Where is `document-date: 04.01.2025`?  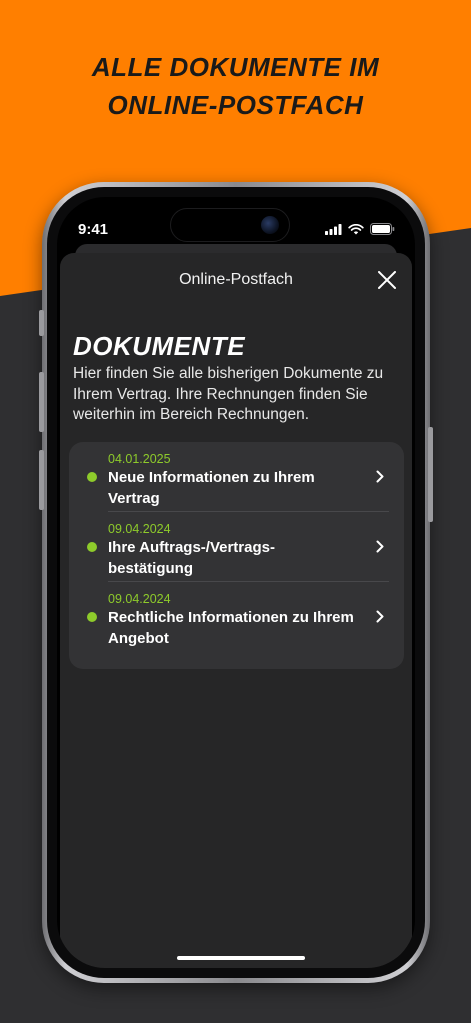 document-date: 04.01.2025 is located at coordinates (139, 459).